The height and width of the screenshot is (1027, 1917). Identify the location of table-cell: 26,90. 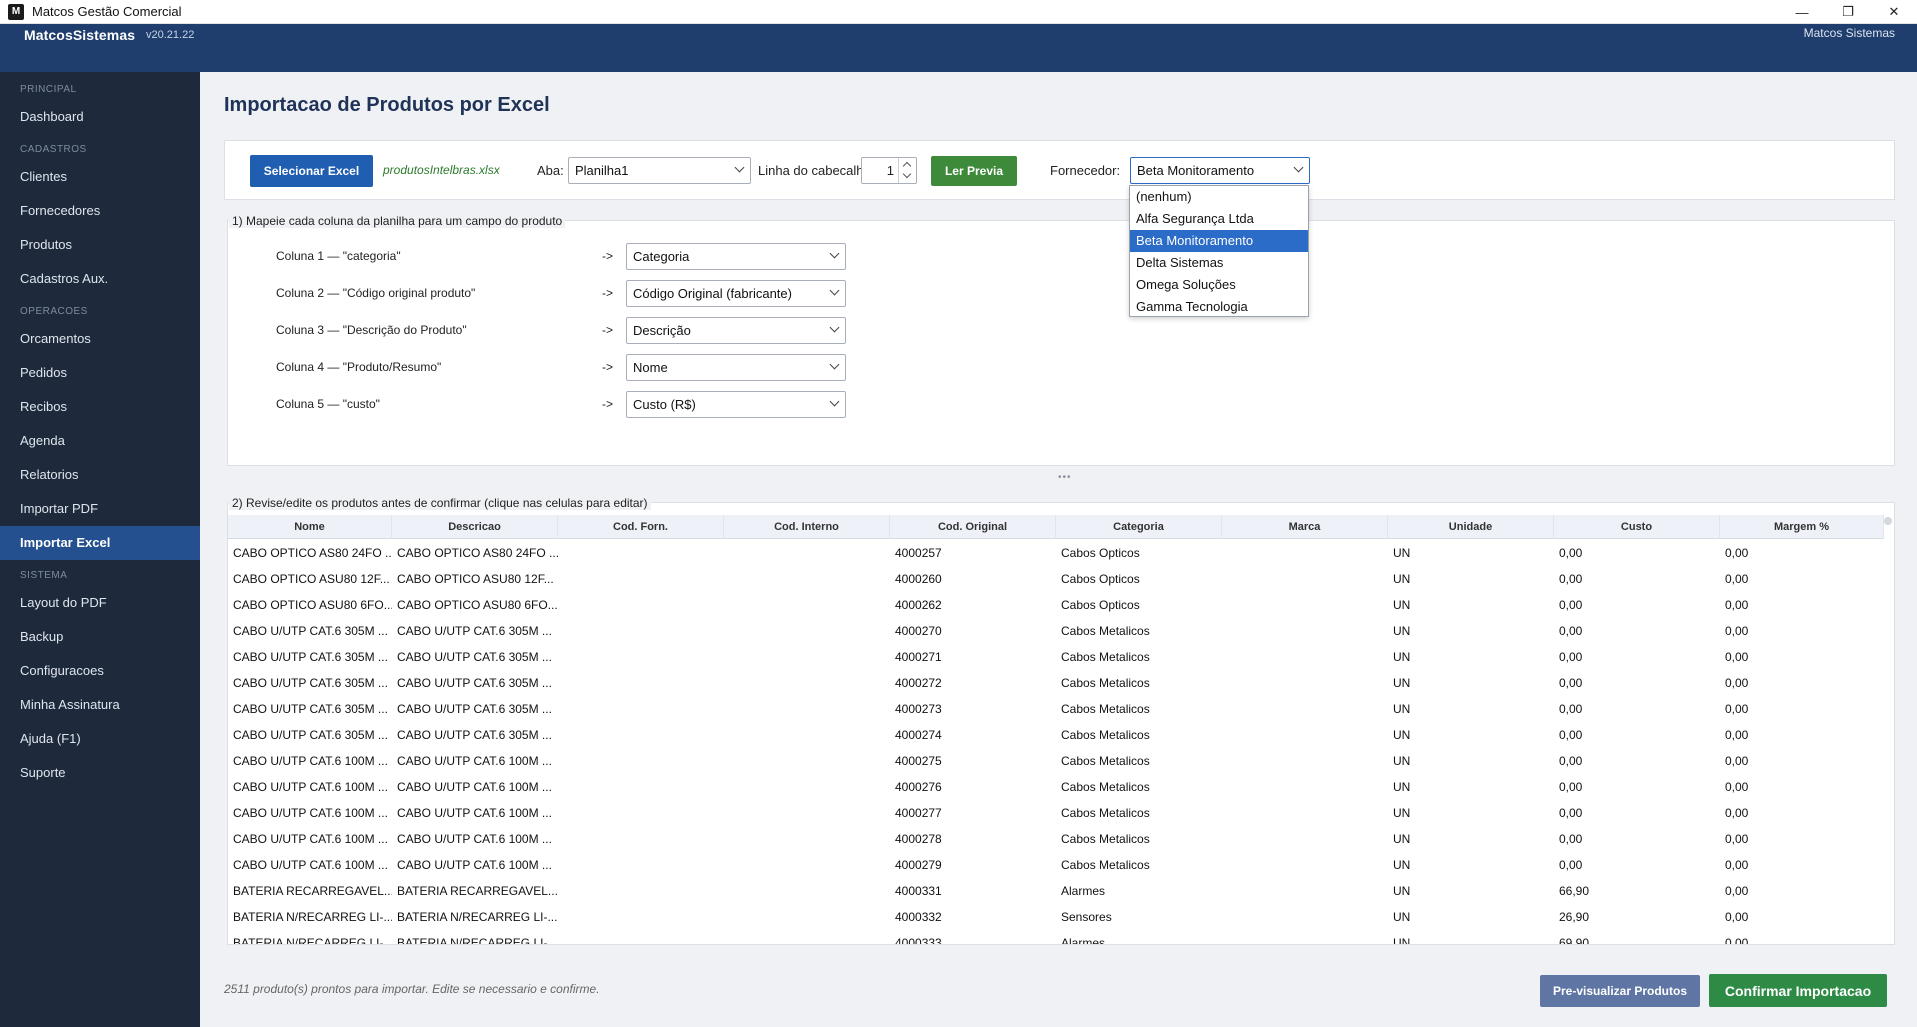
(1637, 917).